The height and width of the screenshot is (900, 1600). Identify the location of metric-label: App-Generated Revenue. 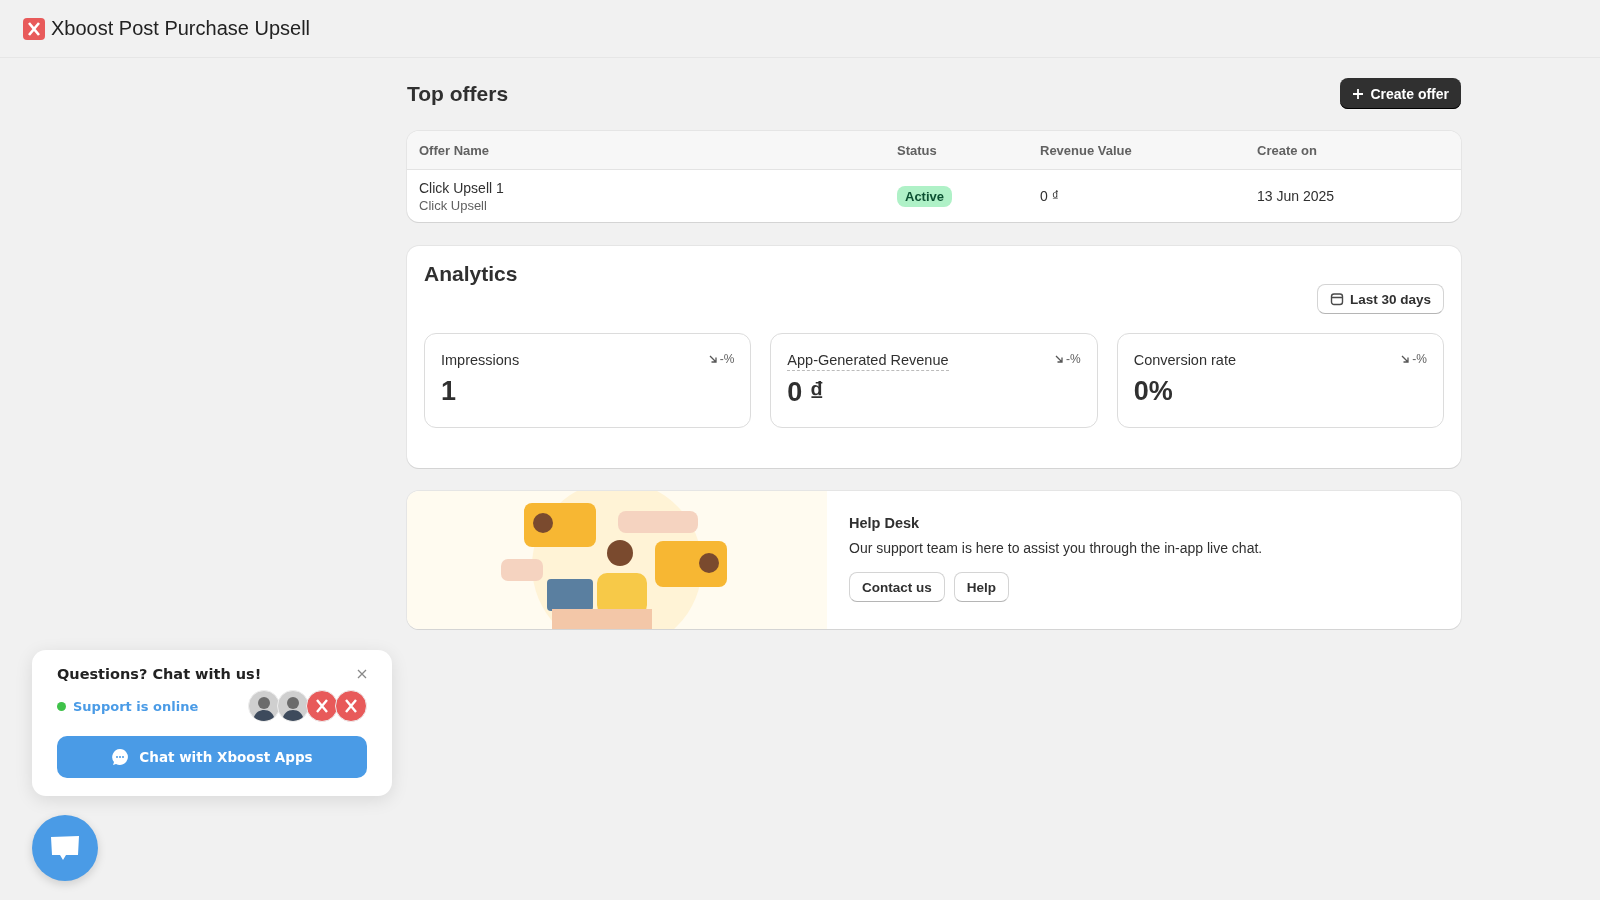
(868, 361).